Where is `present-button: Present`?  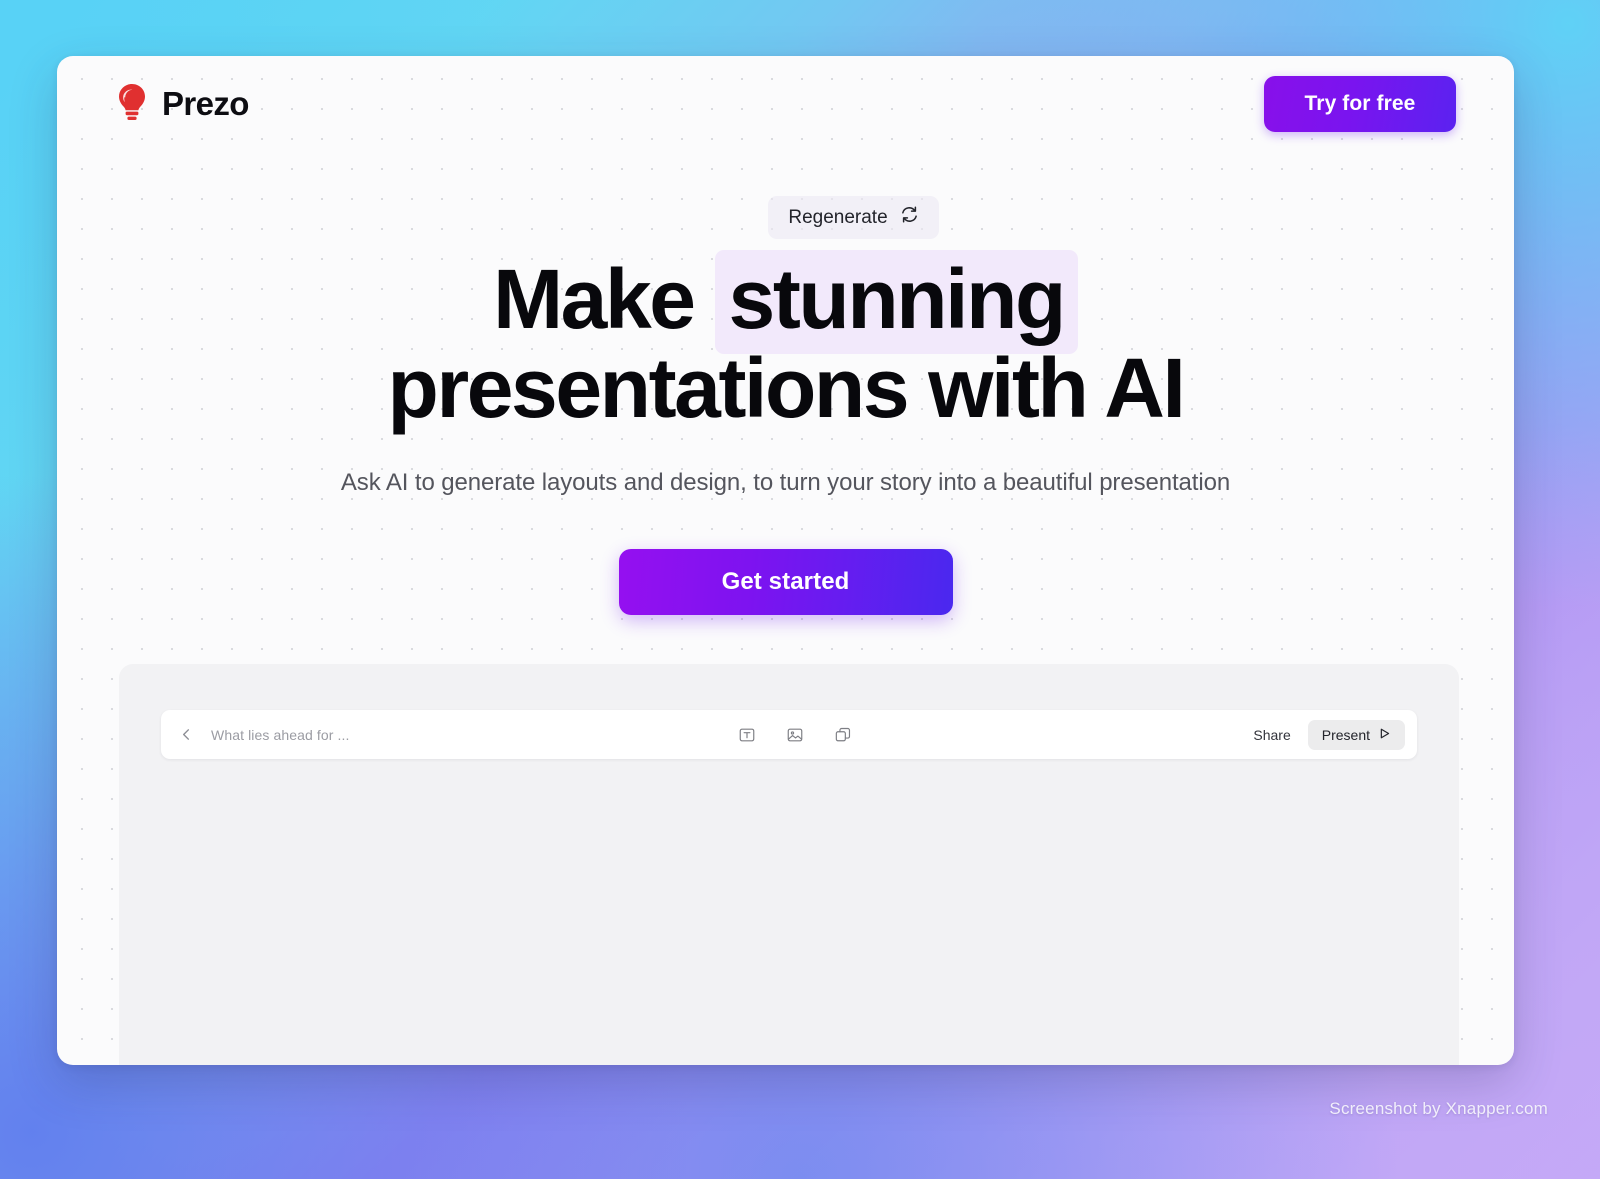
present-button: Present is located at coordinates (1356, 734).